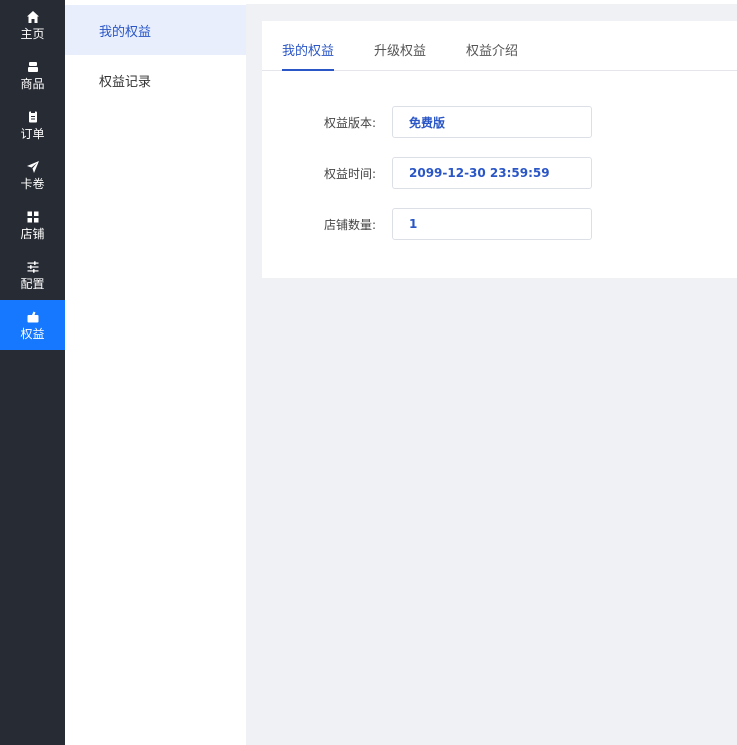 The image size is (737, 745). I want to click on form-row-time: 权益时间: 2099-12-30 23:59:59, so click(499, 173).